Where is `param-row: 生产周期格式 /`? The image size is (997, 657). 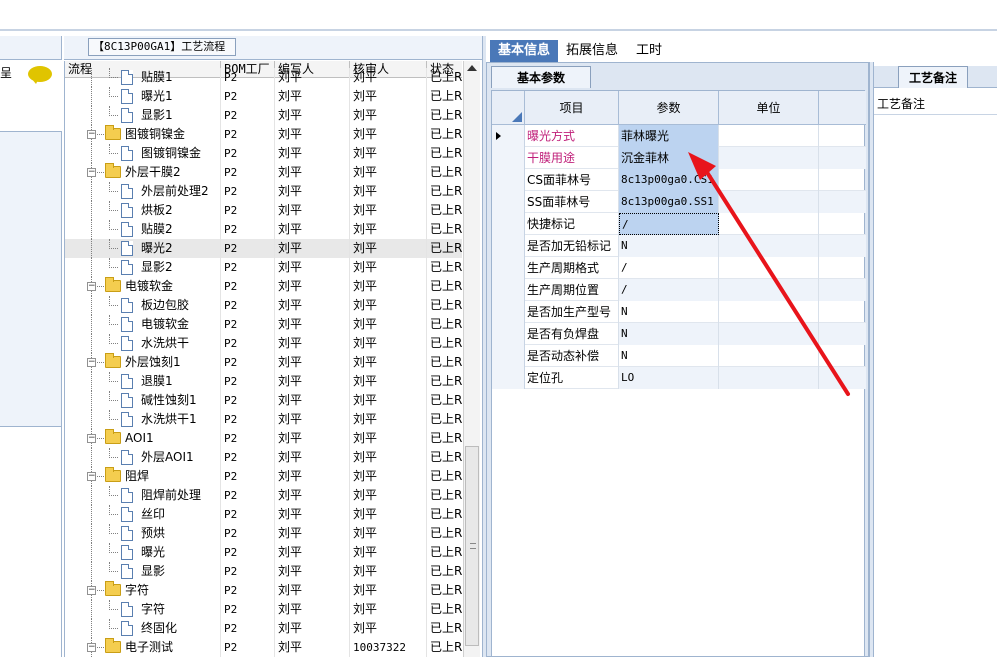
param-row: 生产周期格式 / is located at coordinates (679, 268).